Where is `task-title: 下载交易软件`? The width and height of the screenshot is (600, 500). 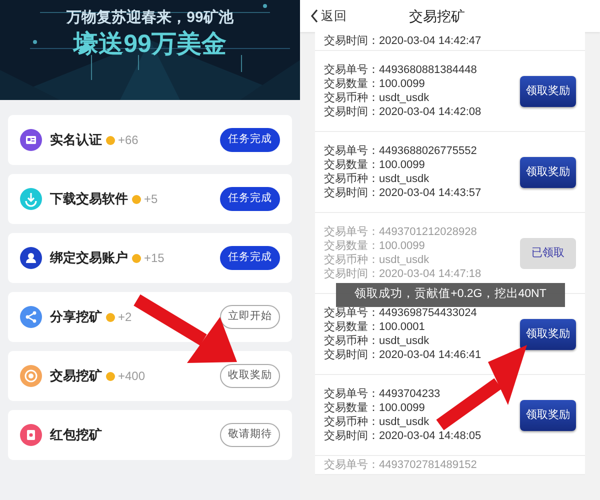 task-title: 下载交易软件 is located at coordinates (89, 199).